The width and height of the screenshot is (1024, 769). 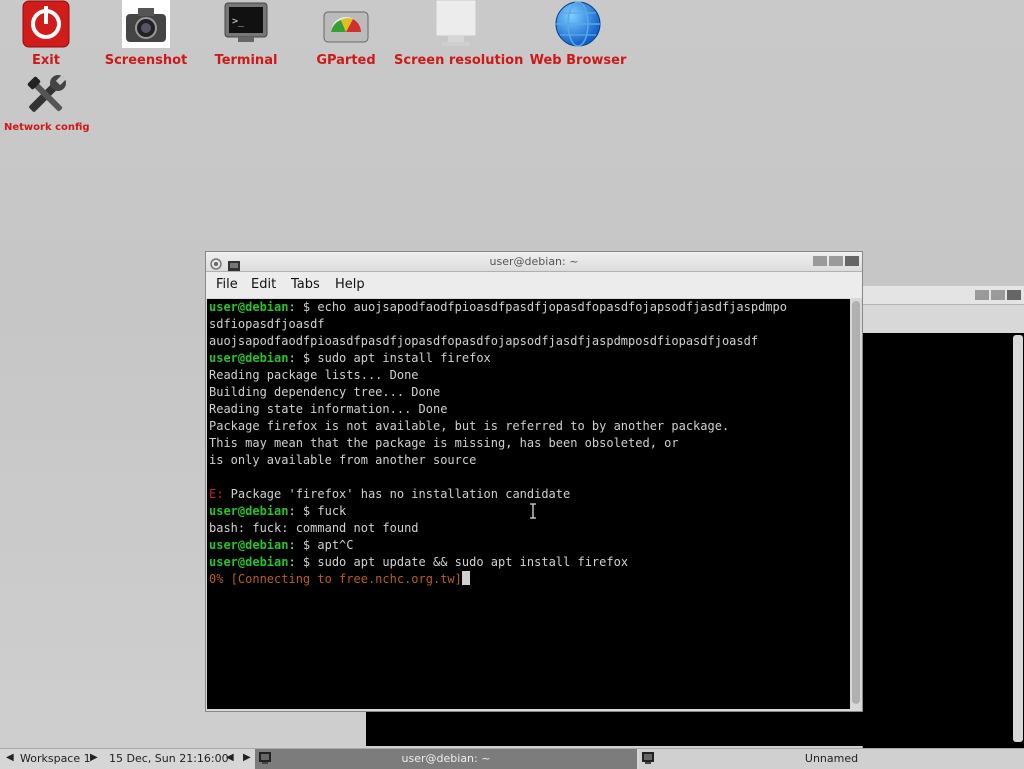 I want to click on desktop-icon-terminal: >_ Terminal, so click(x=246, y=36).